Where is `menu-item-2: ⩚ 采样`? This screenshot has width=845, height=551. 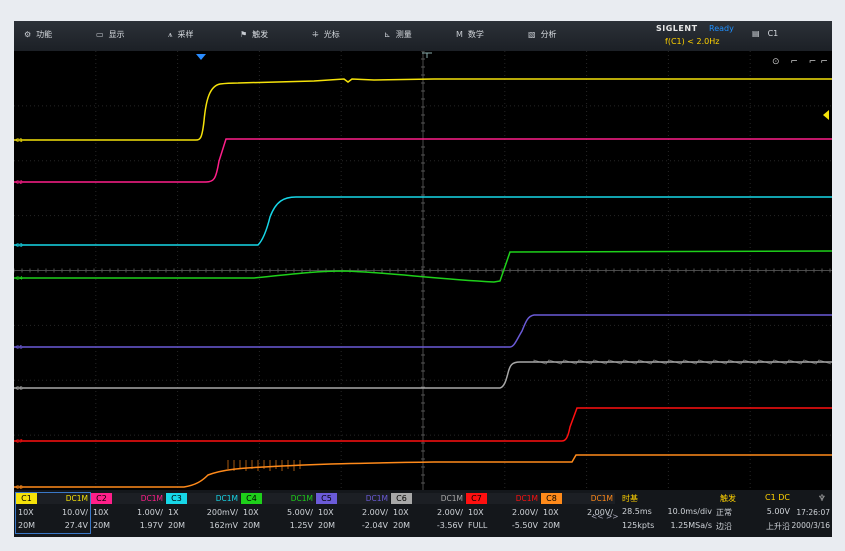 menu-item-2: ⩚ 采样 is located at coordinates (181, 34).